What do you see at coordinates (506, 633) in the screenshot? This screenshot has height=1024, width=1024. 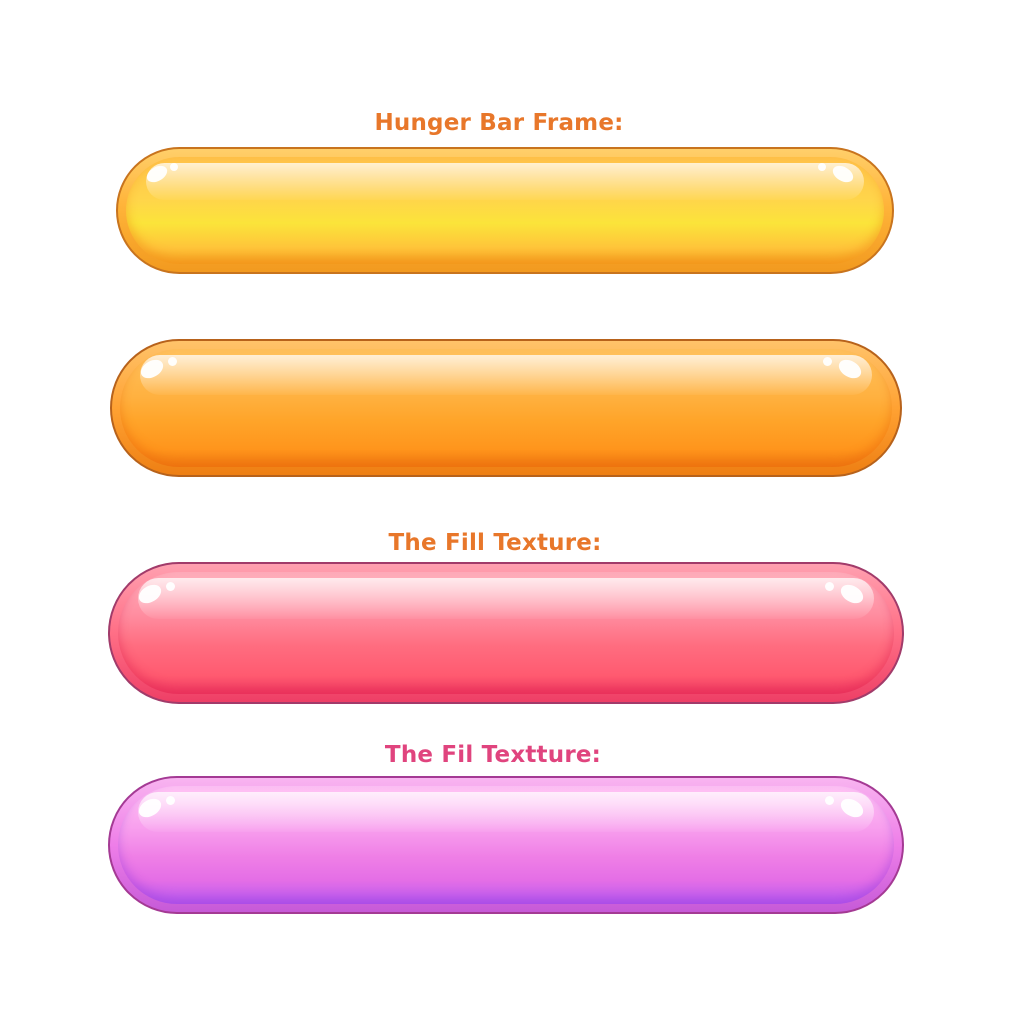 I see `fill-texture-pink` at bounding box center [506, 633].